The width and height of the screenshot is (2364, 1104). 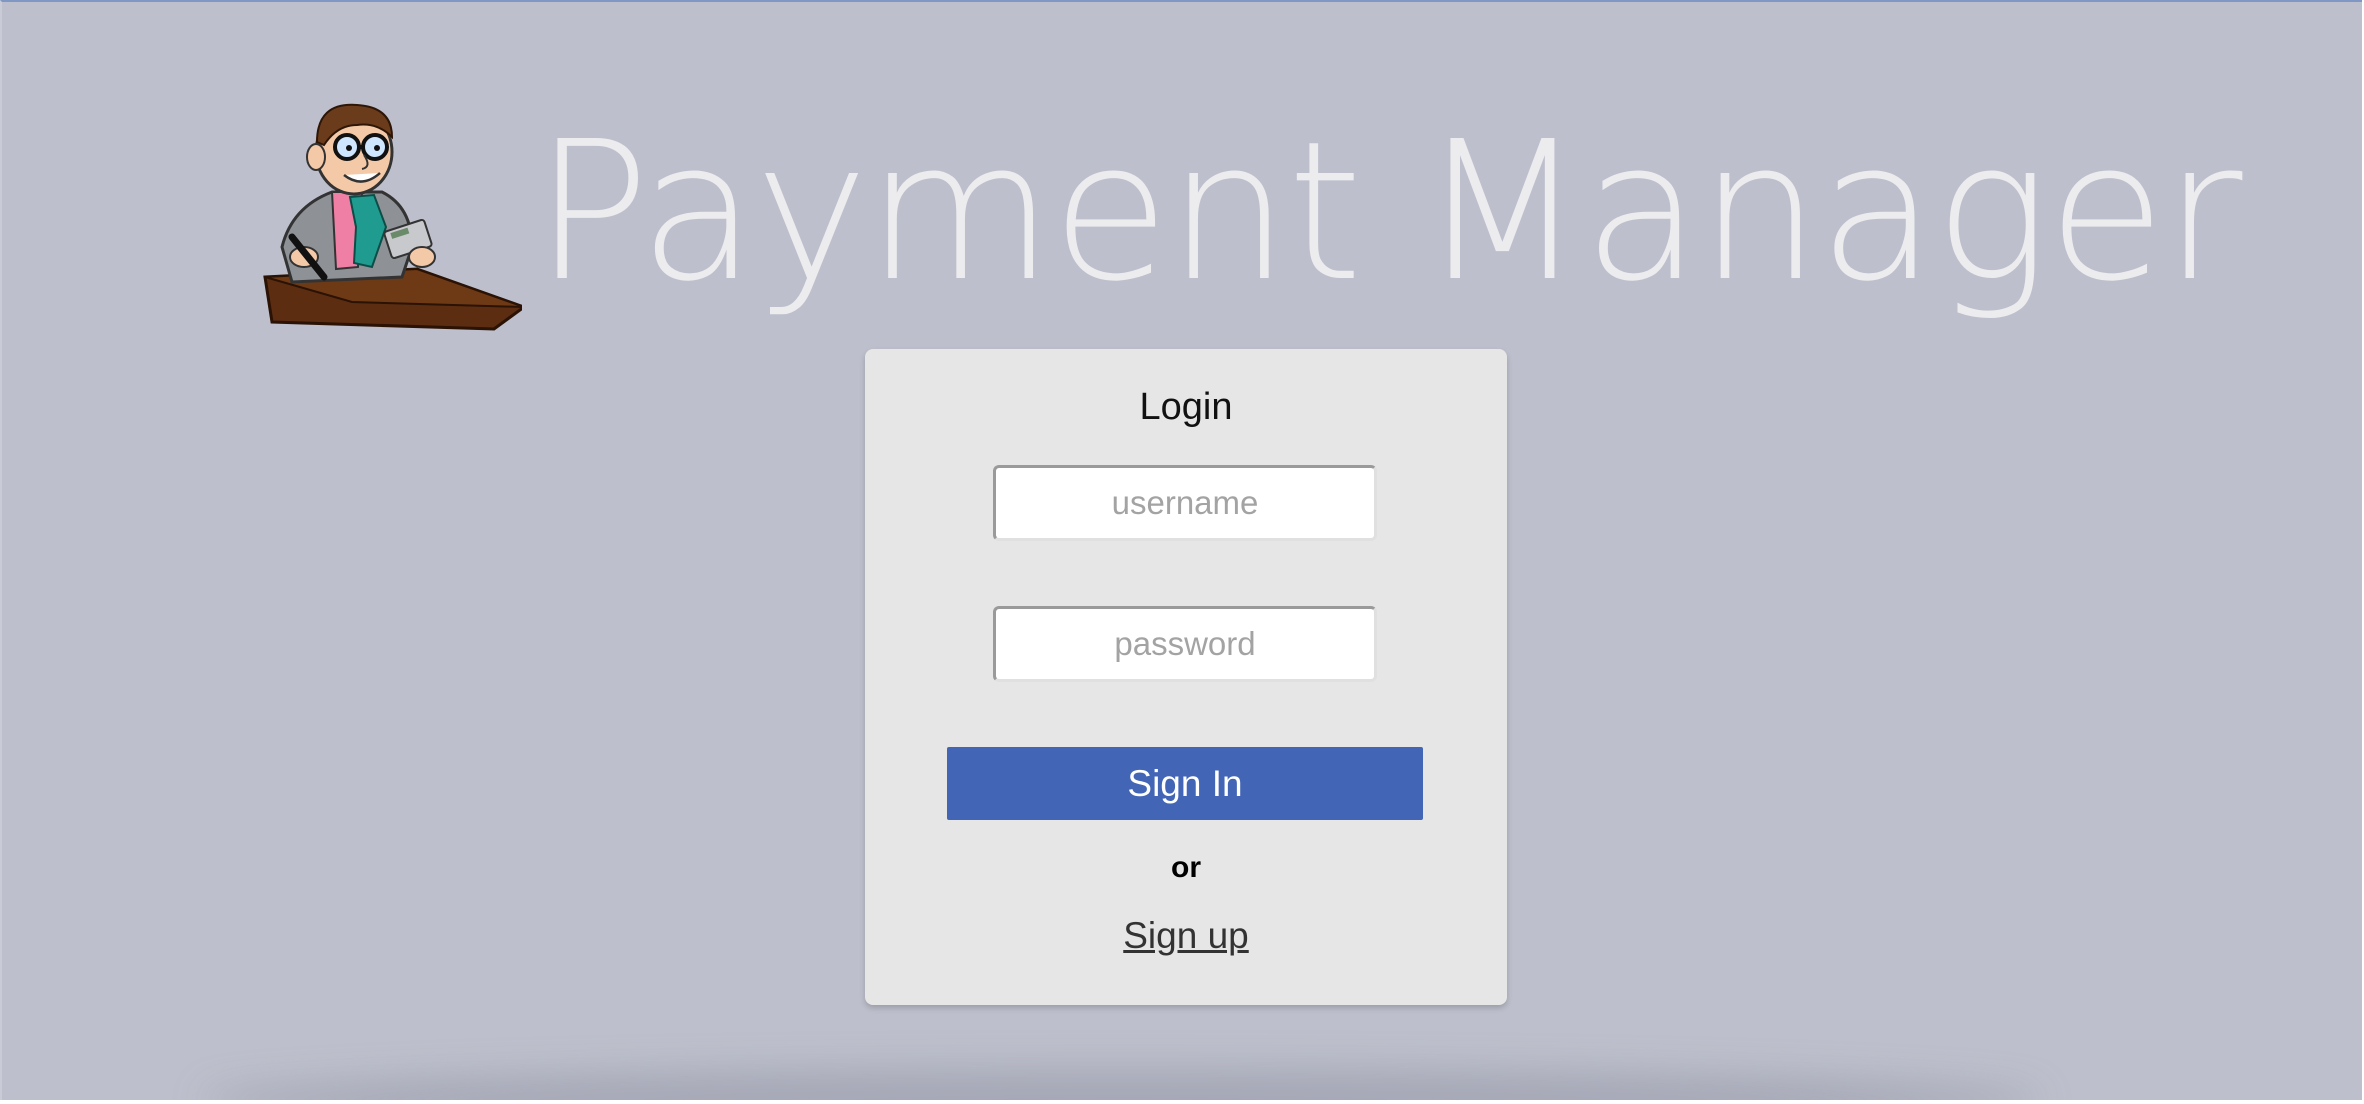 What do you see at coordinates (1122, 1085) in the screenshot?
I see `bottom-shadow` at bounding box center [1122, 1085].